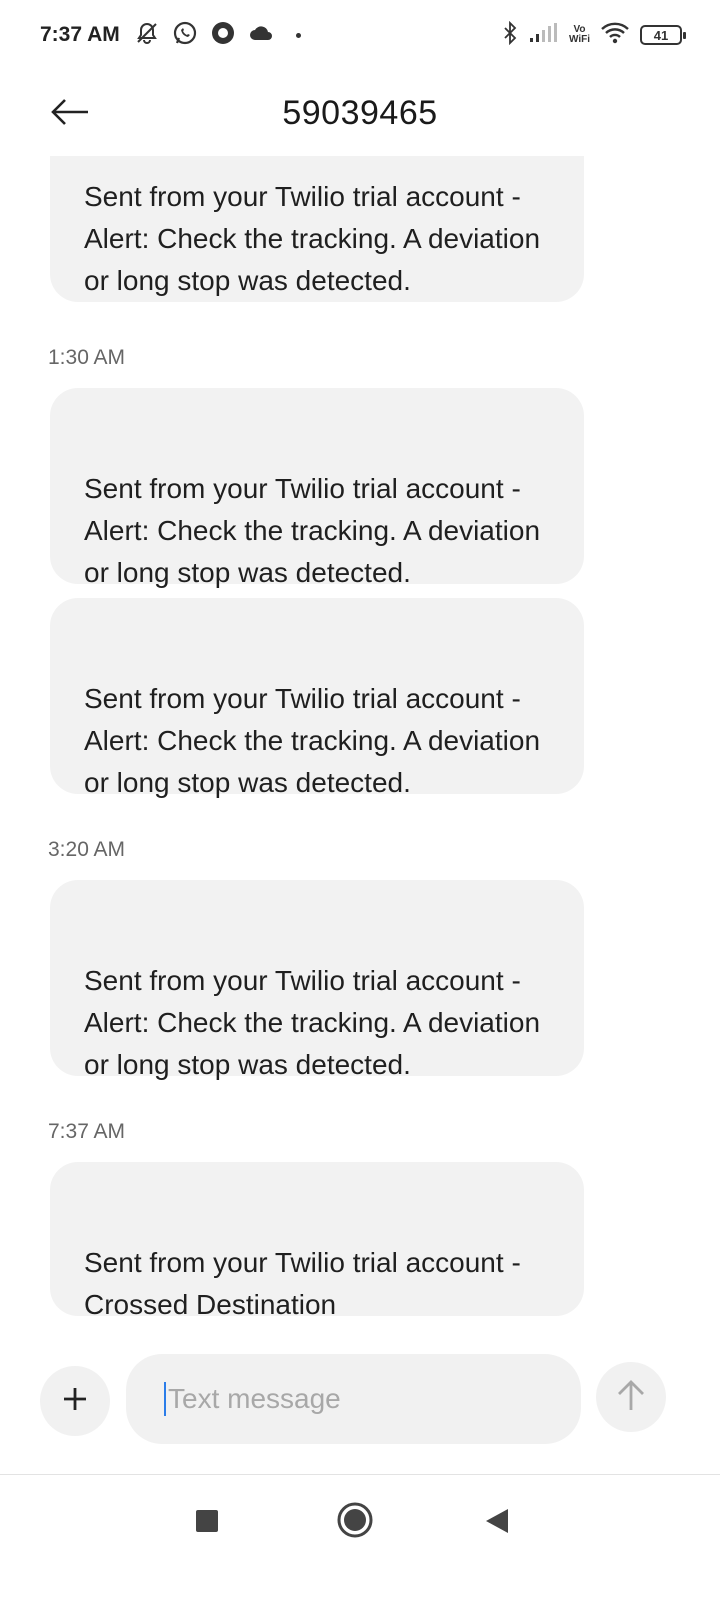  I want to click on triangle-back-icon, so click(497, 1521).